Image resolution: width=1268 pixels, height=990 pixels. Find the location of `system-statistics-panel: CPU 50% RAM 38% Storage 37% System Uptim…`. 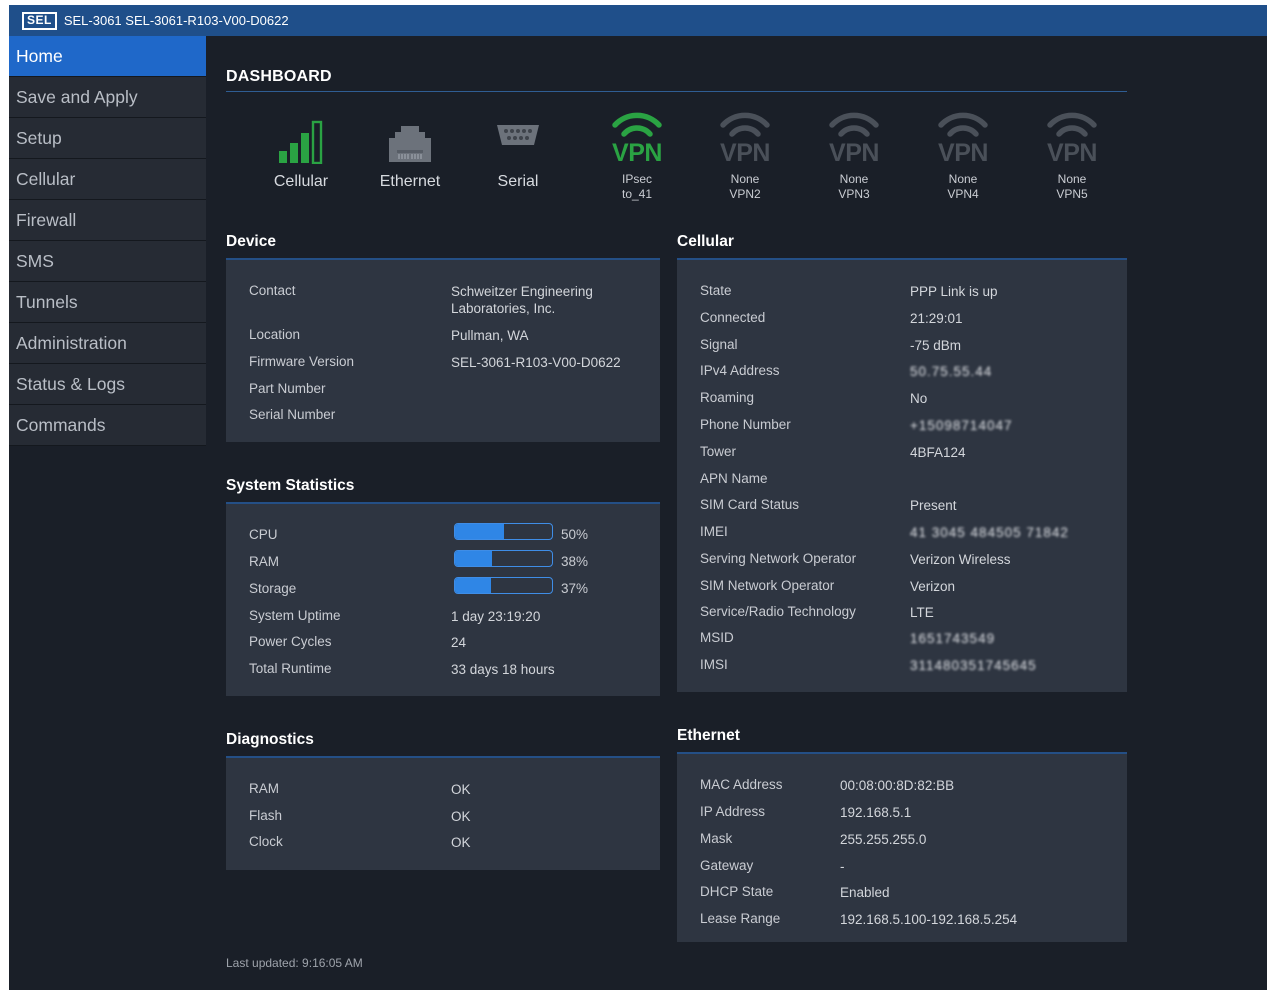

system-statistics-panel: CPU 50% RAM 38% Storage 37% System Uptim… is located at coordinates (443, 599).